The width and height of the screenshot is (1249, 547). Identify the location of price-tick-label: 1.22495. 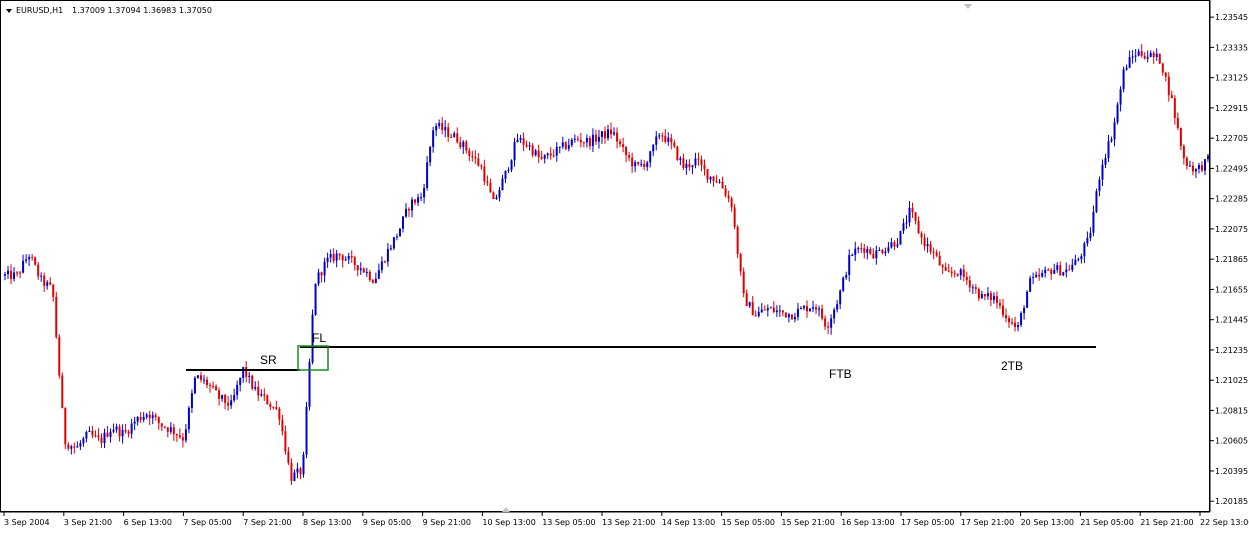
(1231, 168).